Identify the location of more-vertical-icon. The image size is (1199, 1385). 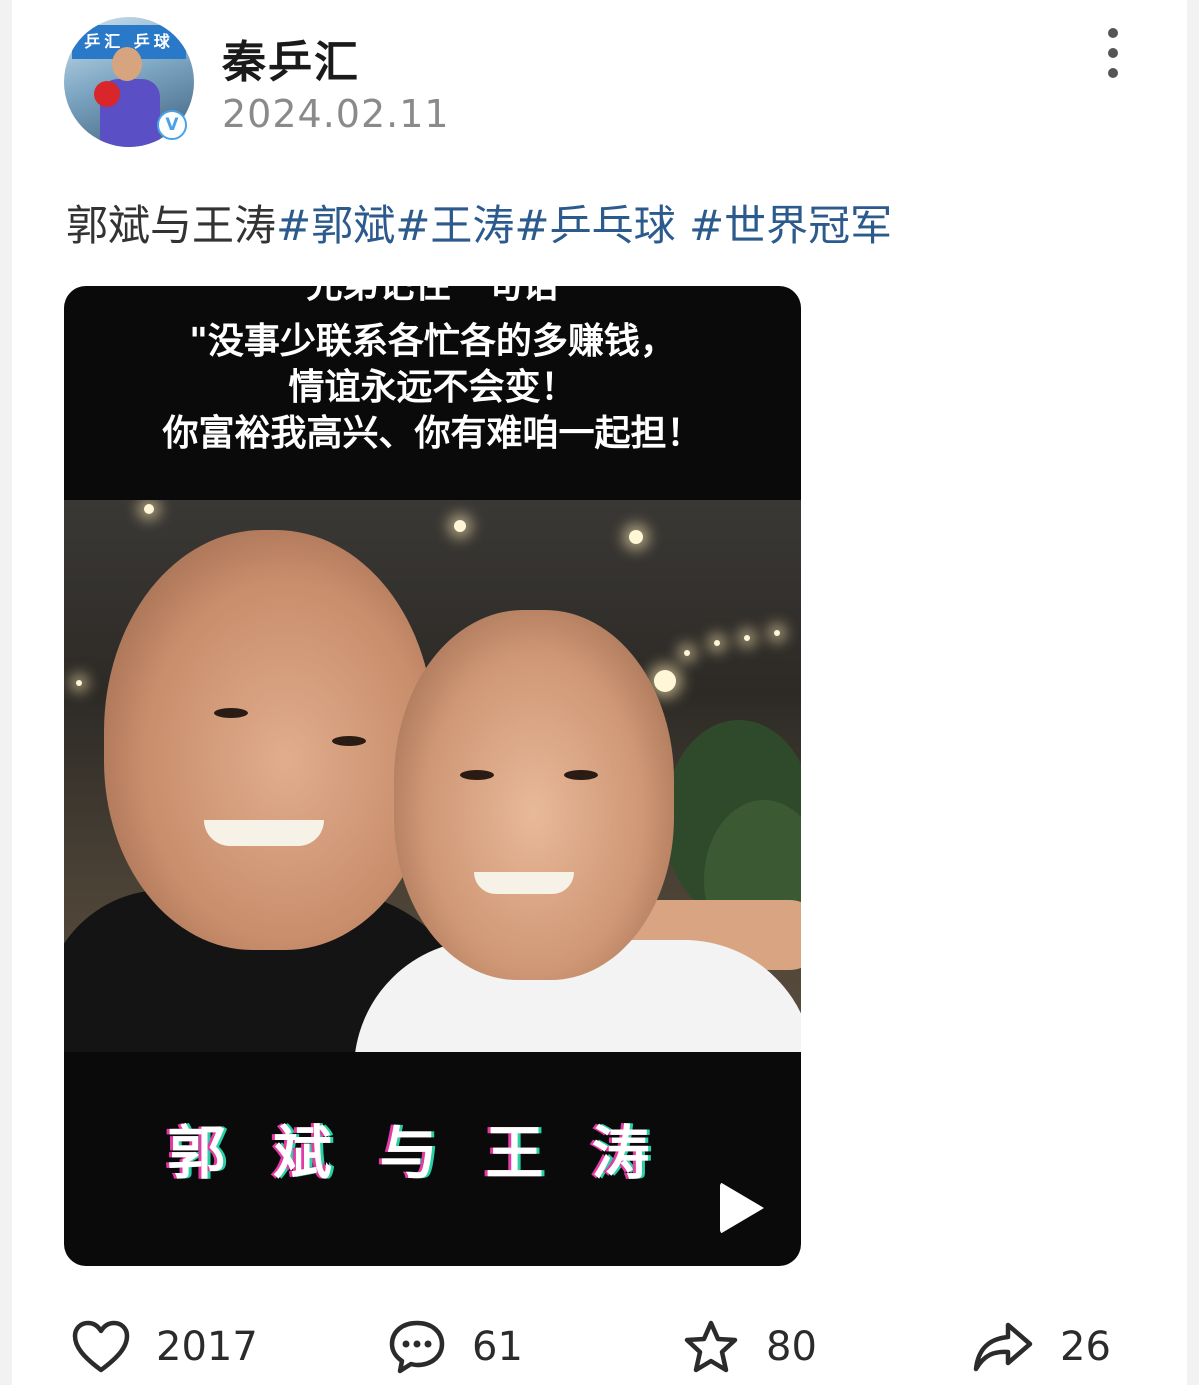
(1113, 53).